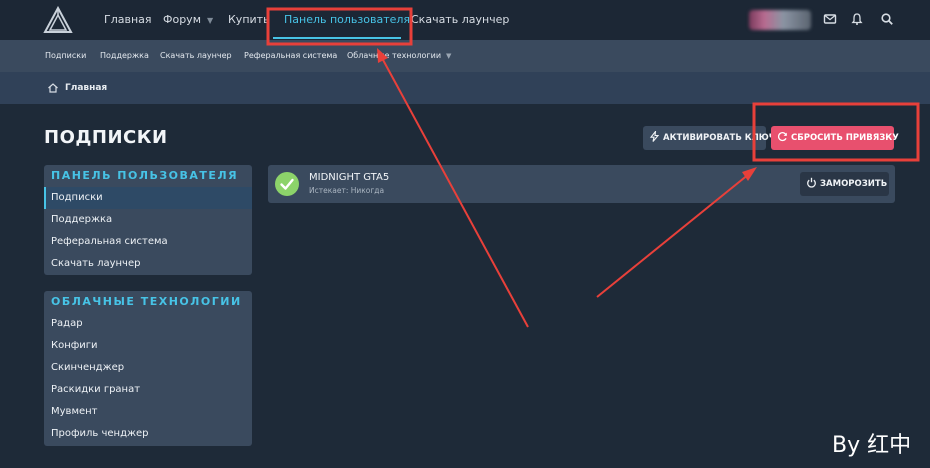 This screenshot has height=468, width=930. What do you see at coordinates (811, 182) in the screenshot?
I see `power-icon` at bounding box center [811, 182].